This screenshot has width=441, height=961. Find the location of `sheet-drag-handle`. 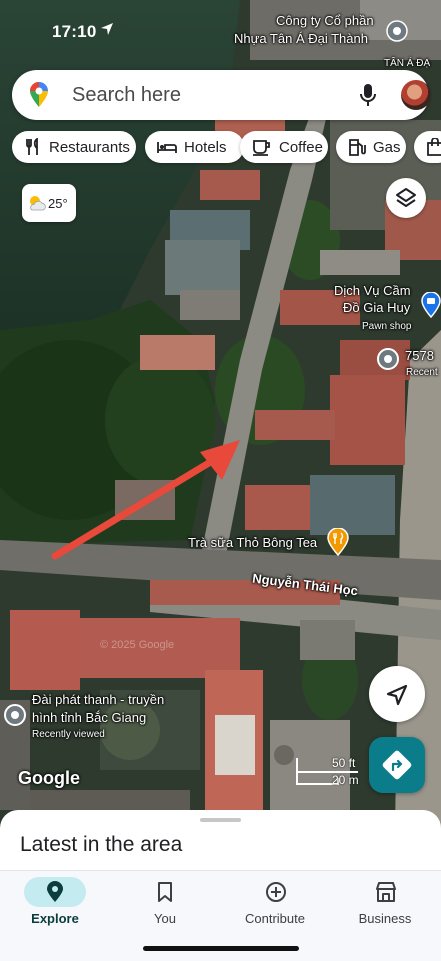

sheet-drag-handle is located at coordinates (220, 820).